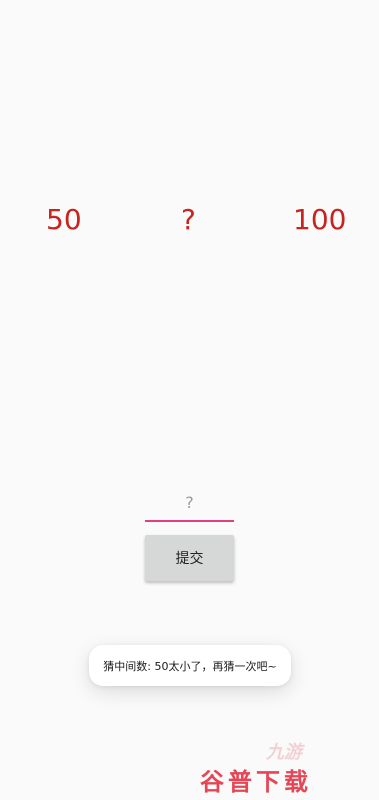 The height and width of the screenshot is (800, 379). I want to click on range-mystery-value: ?, so click(188, 219).